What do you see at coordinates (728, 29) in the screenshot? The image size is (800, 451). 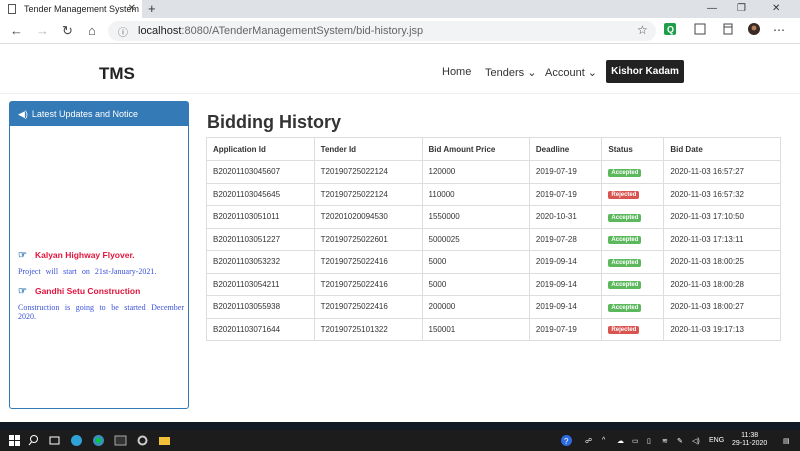 I see `collections-icon` at bounding box center [728, 29].